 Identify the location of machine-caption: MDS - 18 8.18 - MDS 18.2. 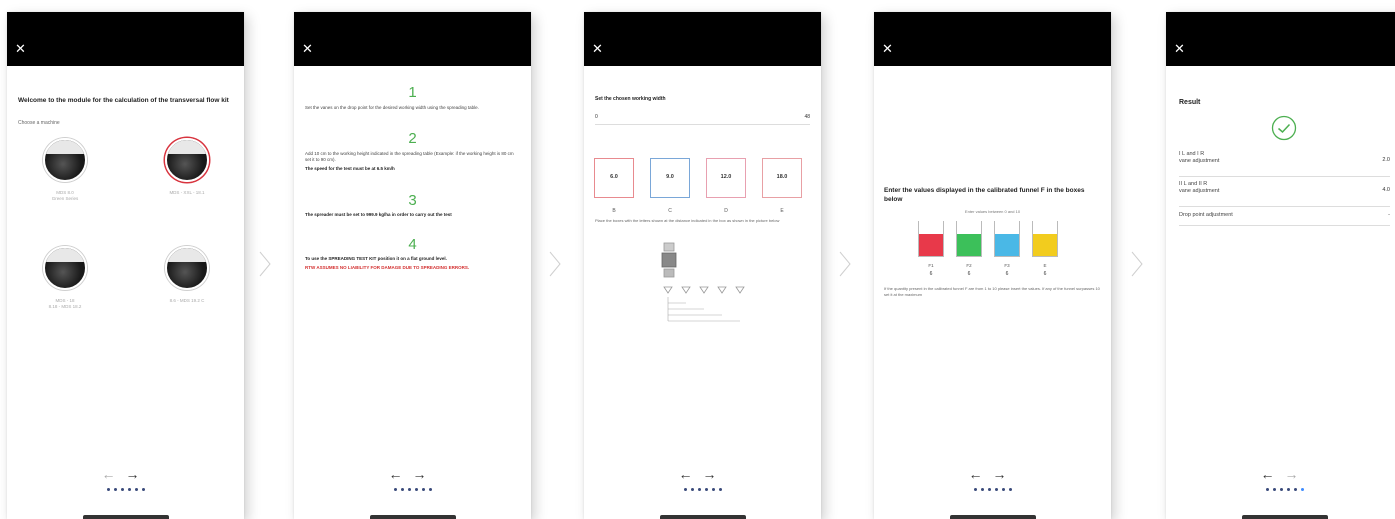
(65, 303).